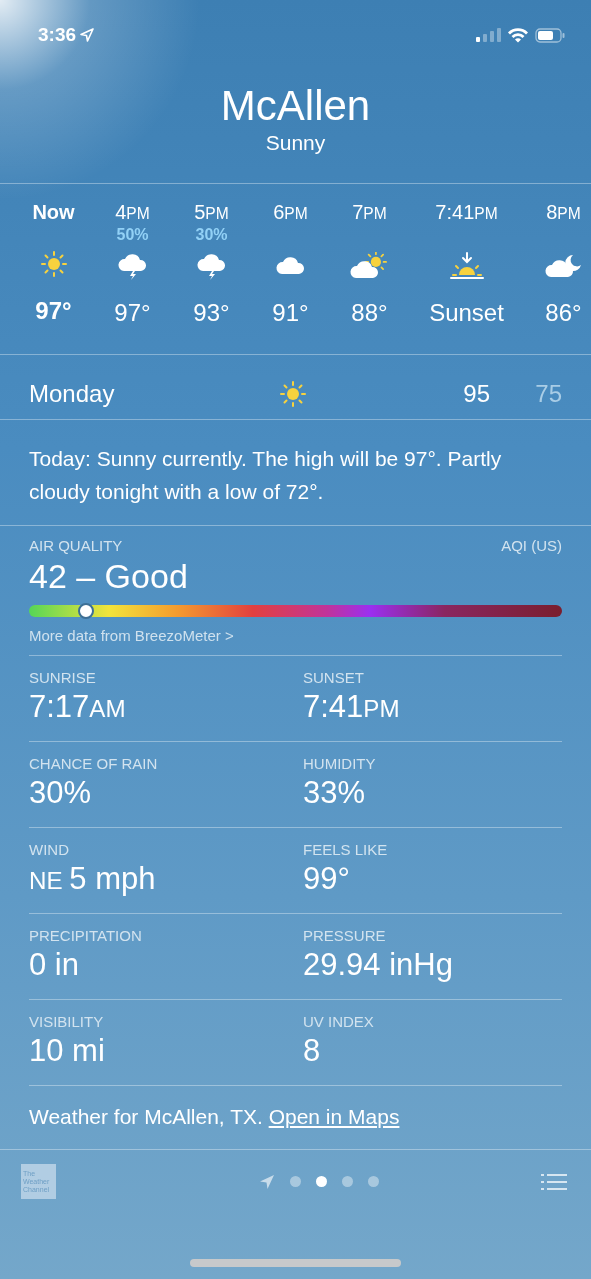 The height and width of the screenshot is (1279, 591). Describe the element at coordinates (109, 576) in the screenshot. I see `air-quality-value: 42 – Good` at that location.